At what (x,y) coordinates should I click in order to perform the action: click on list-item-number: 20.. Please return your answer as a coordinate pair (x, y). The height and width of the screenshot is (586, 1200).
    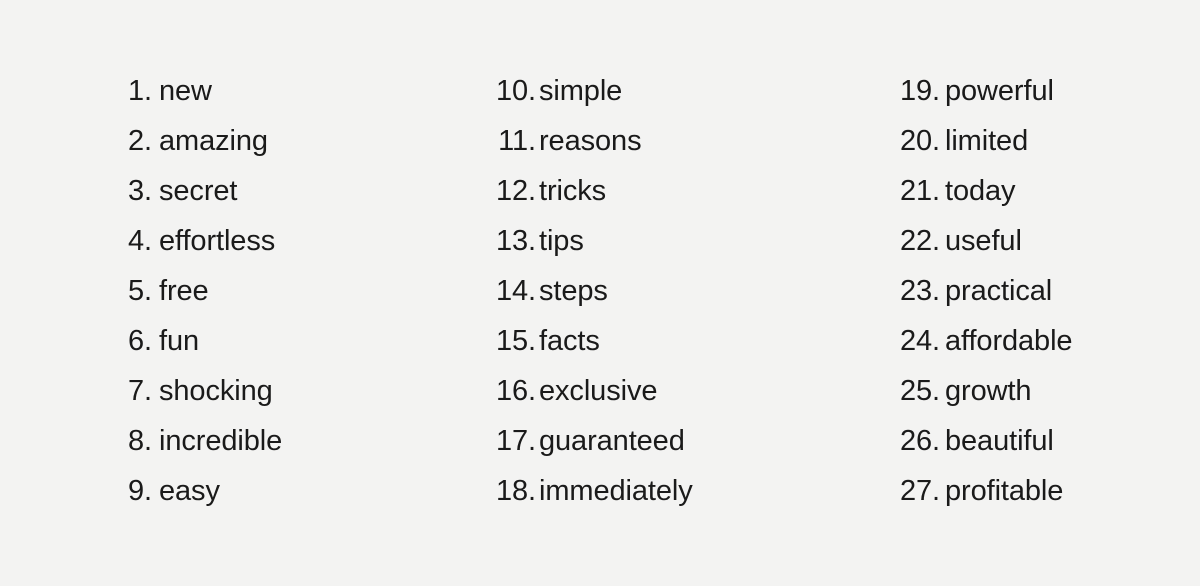
    Looking at the image, I should click on (919, 141).